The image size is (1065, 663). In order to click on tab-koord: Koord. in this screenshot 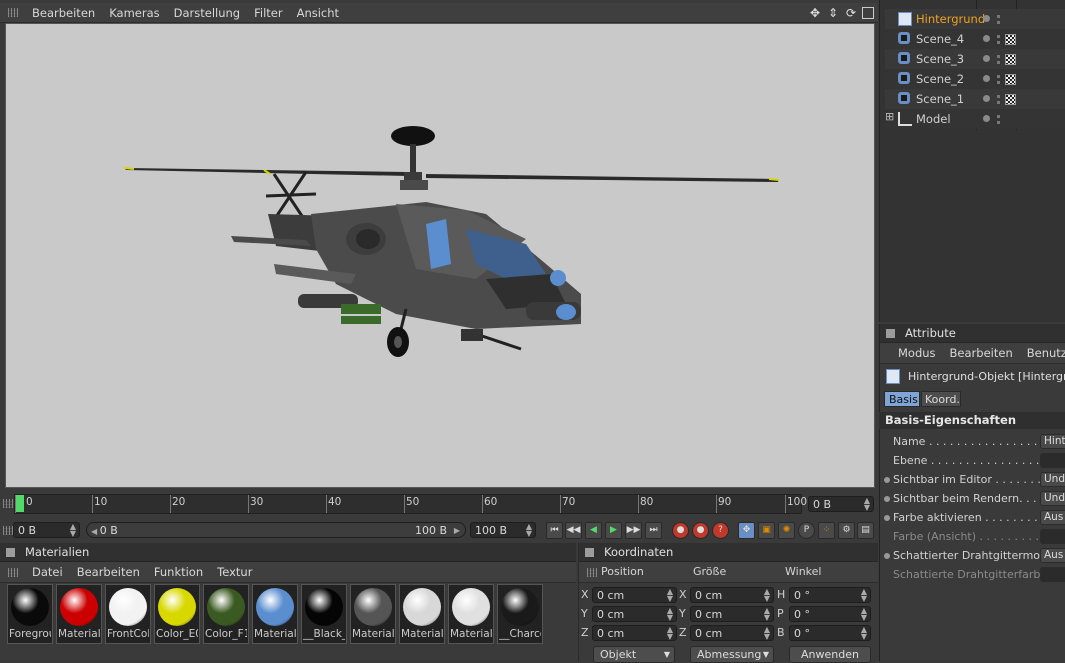, I will do `click(941, 399)`.